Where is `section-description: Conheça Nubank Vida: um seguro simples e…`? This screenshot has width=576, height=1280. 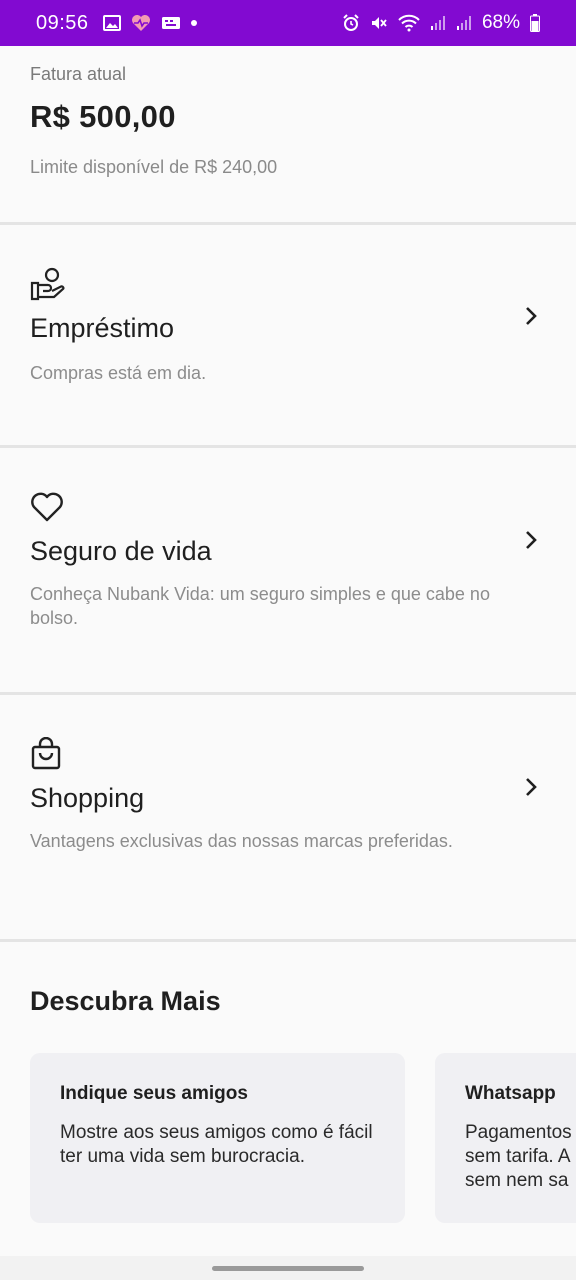
section-description: Conheça Nubank Vida: um seguro simples e… is located at coordinates (260, 606).